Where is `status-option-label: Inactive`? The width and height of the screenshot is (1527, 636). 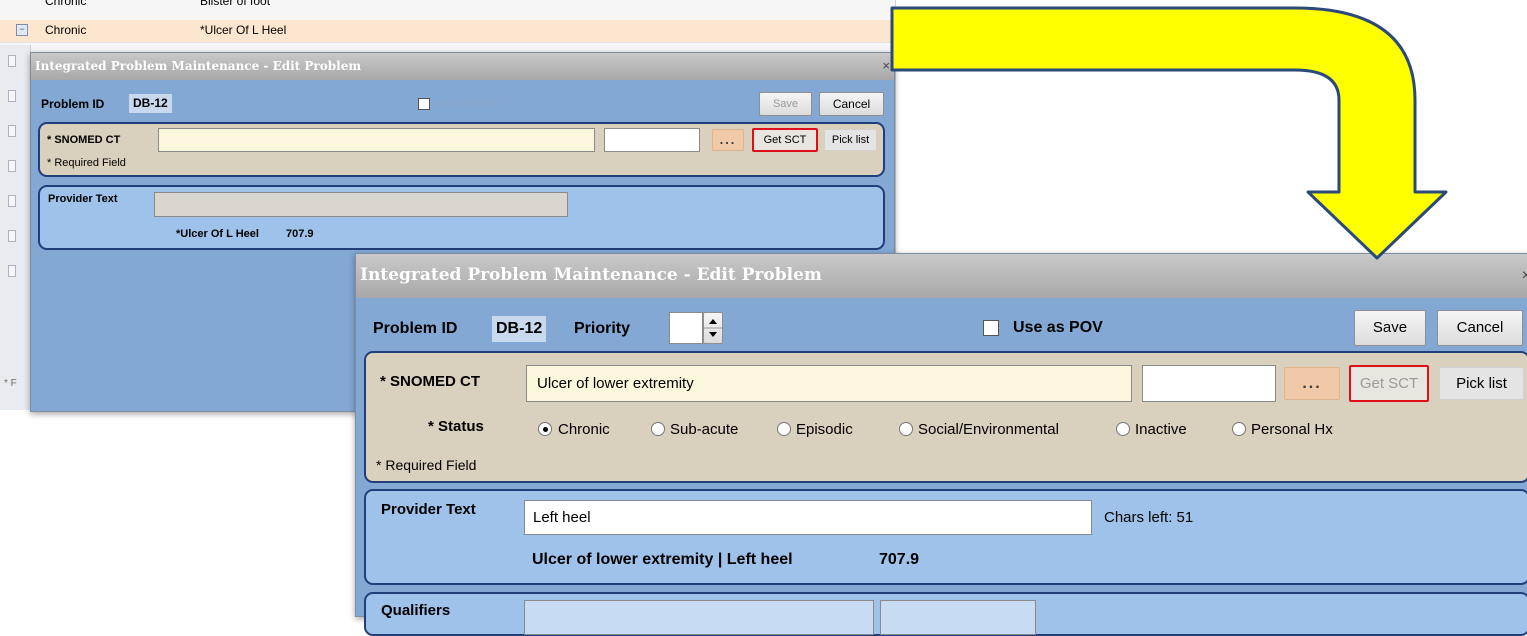 status-option-label: Inactive is located at coordinates (1161, 429).